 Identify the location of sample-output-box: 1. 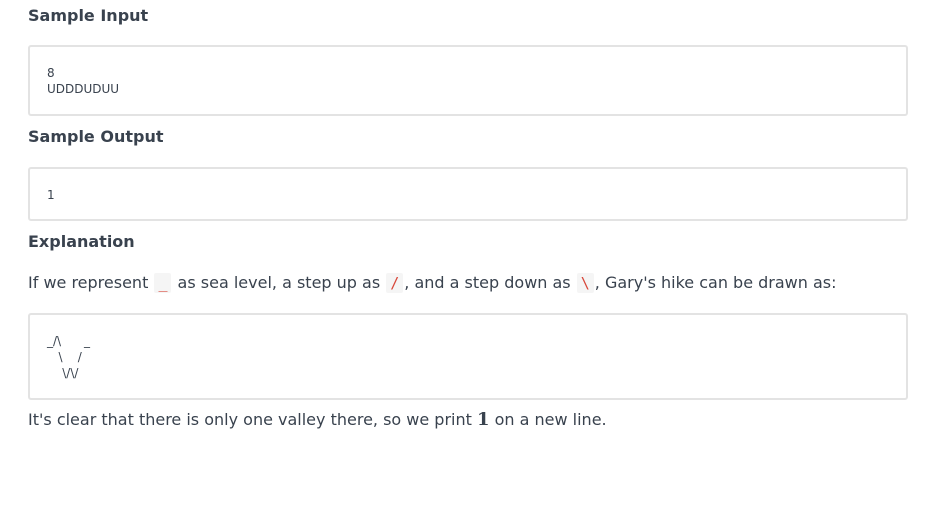
(468, 194).